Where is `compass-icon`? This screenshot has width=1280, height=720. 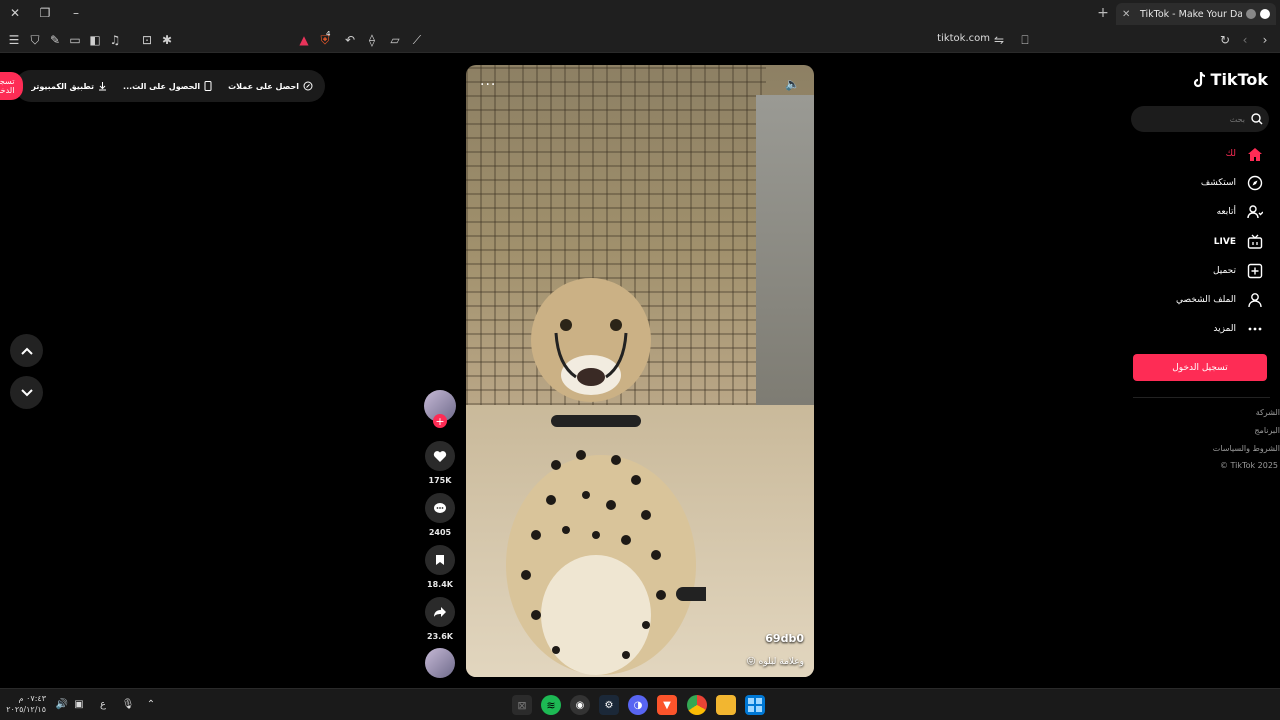
compass-icon is located at coordinates (1255, 183).